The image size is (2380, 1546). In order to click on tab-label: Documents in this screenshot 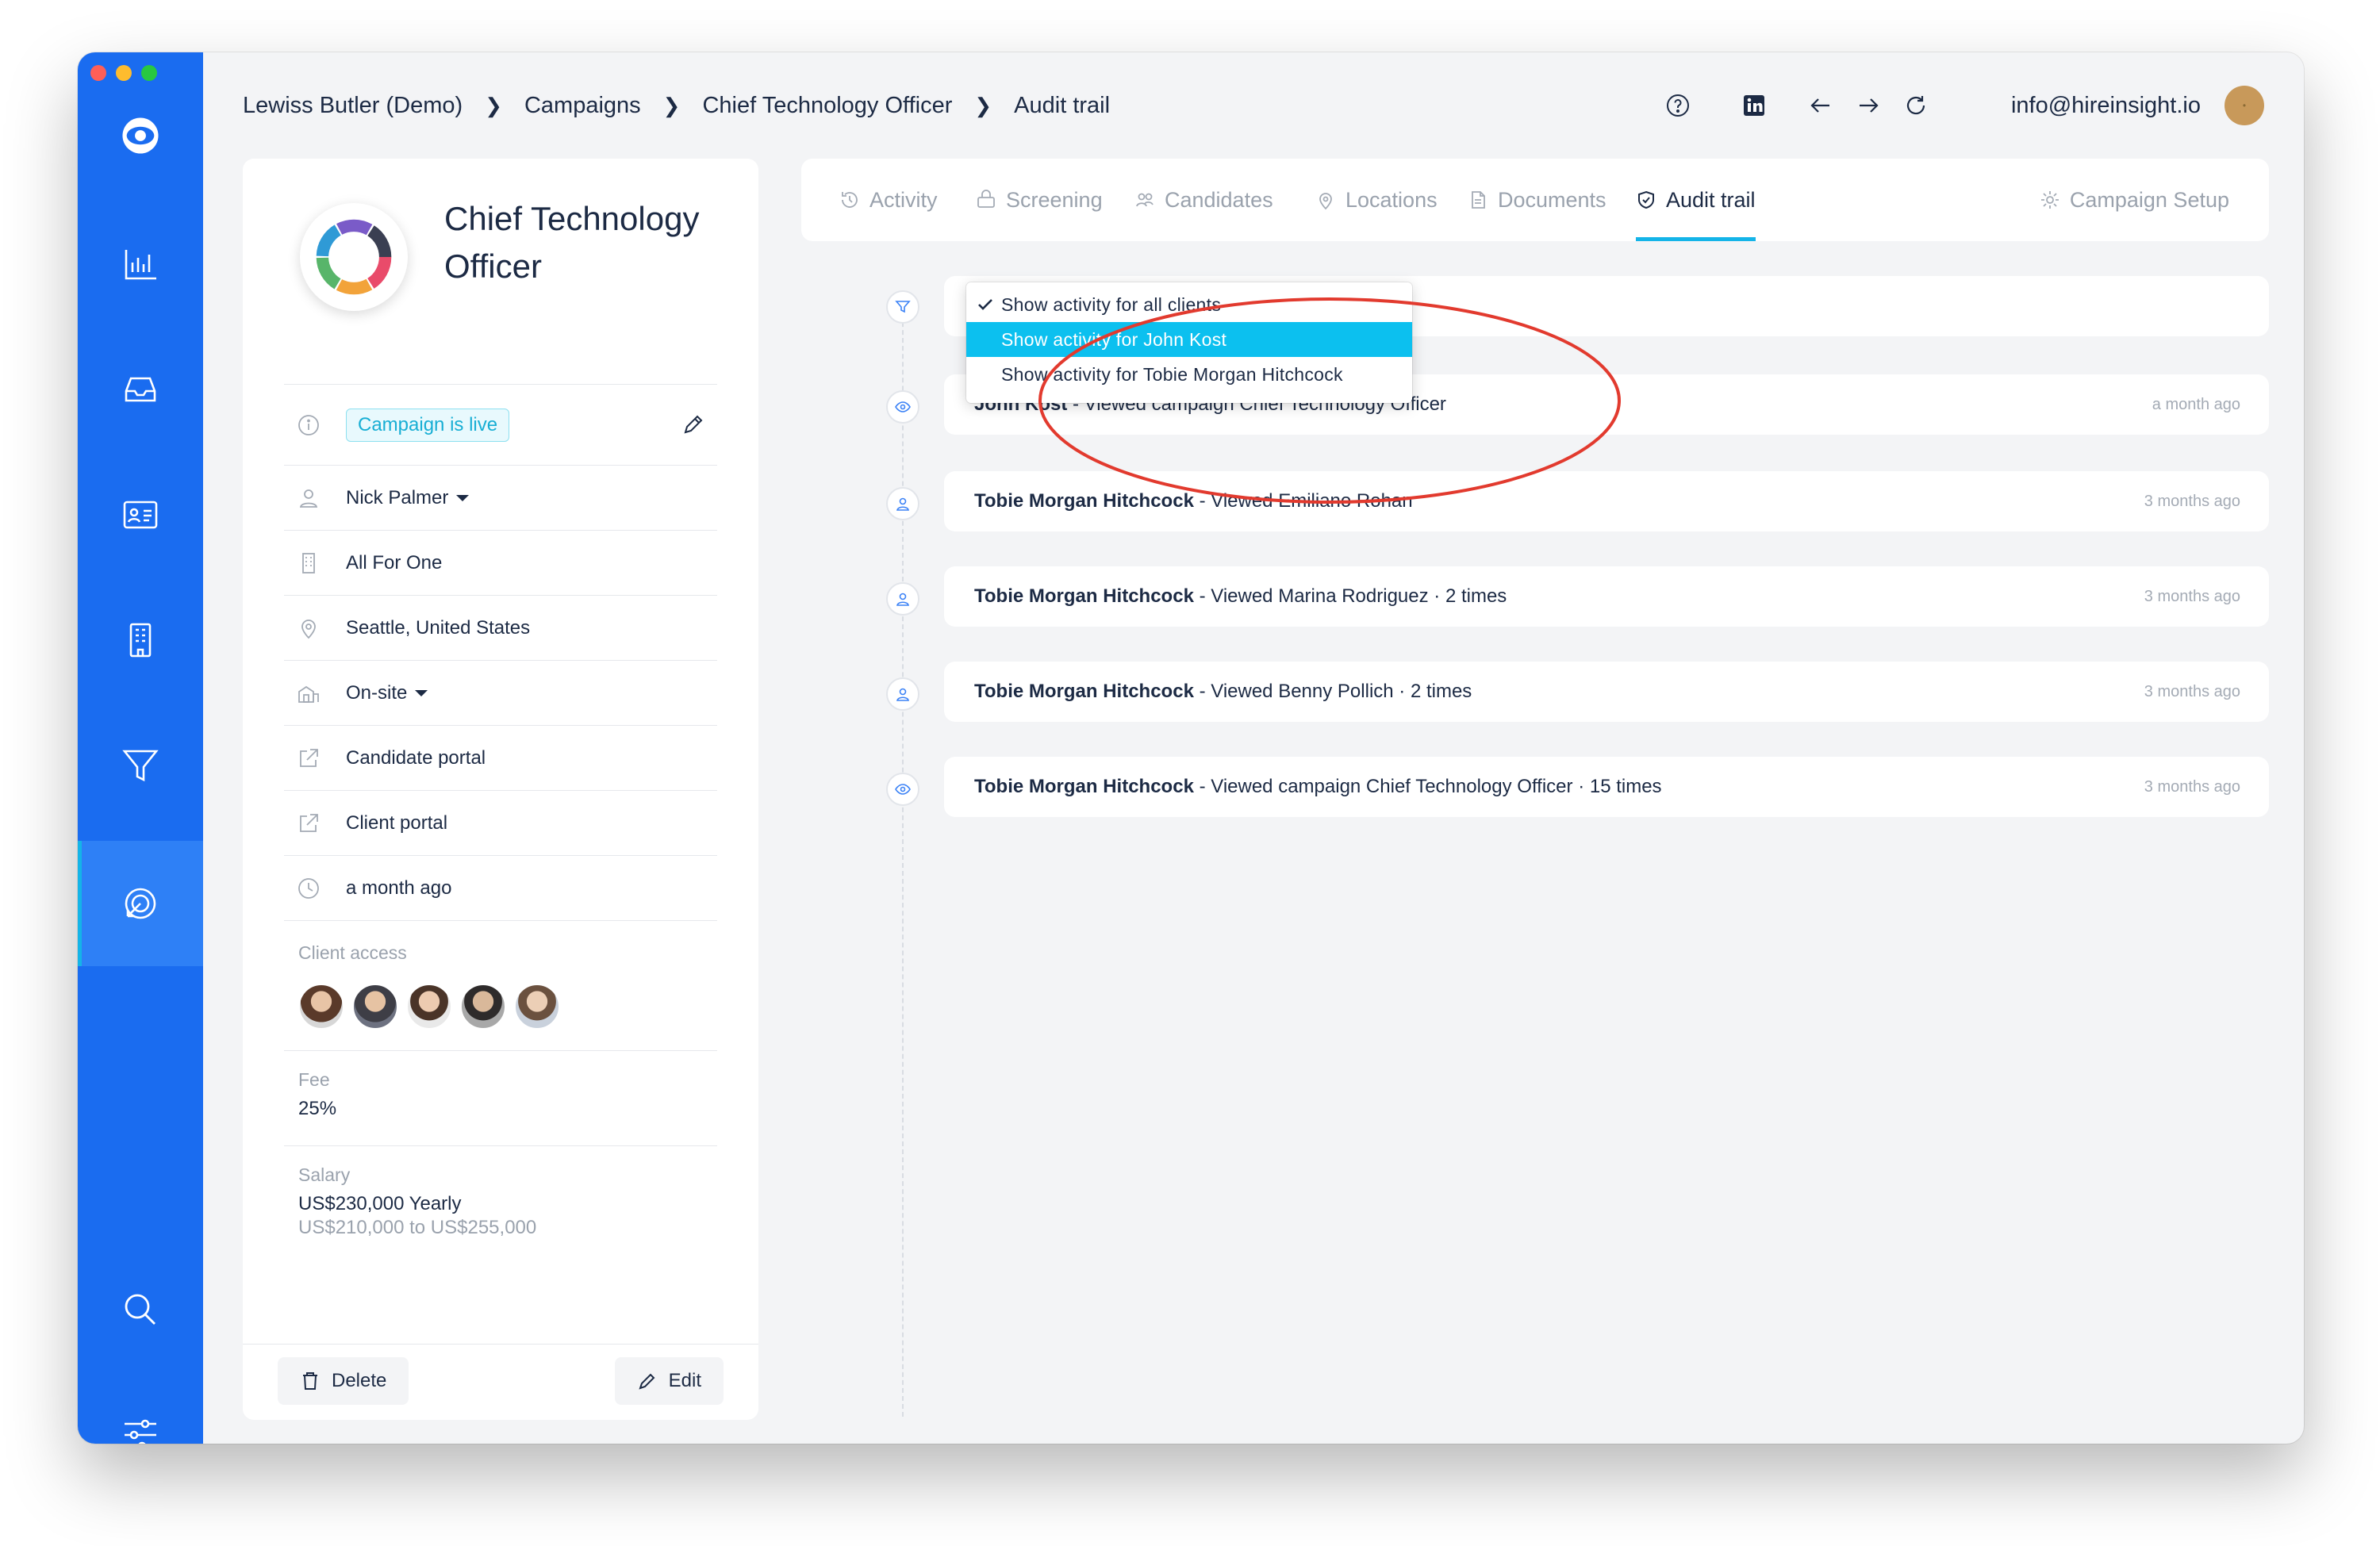, I will do `click(1552, 199)`.